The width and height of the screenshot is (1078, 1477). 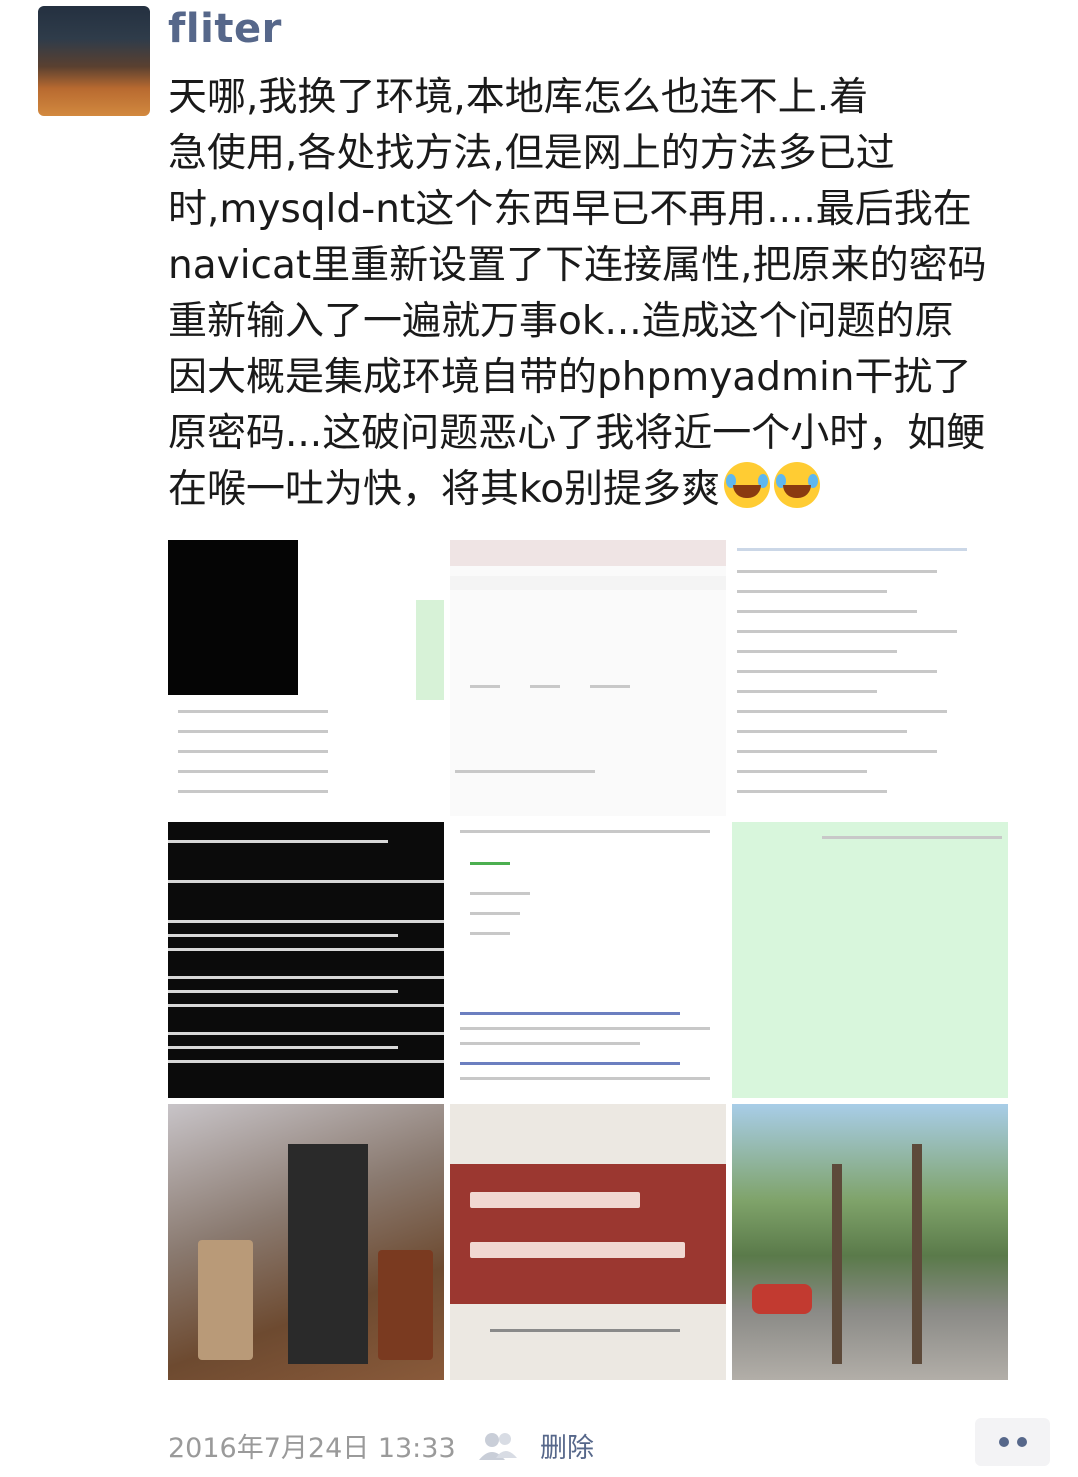 I want to click on avatar, so click(x=94, y=61).